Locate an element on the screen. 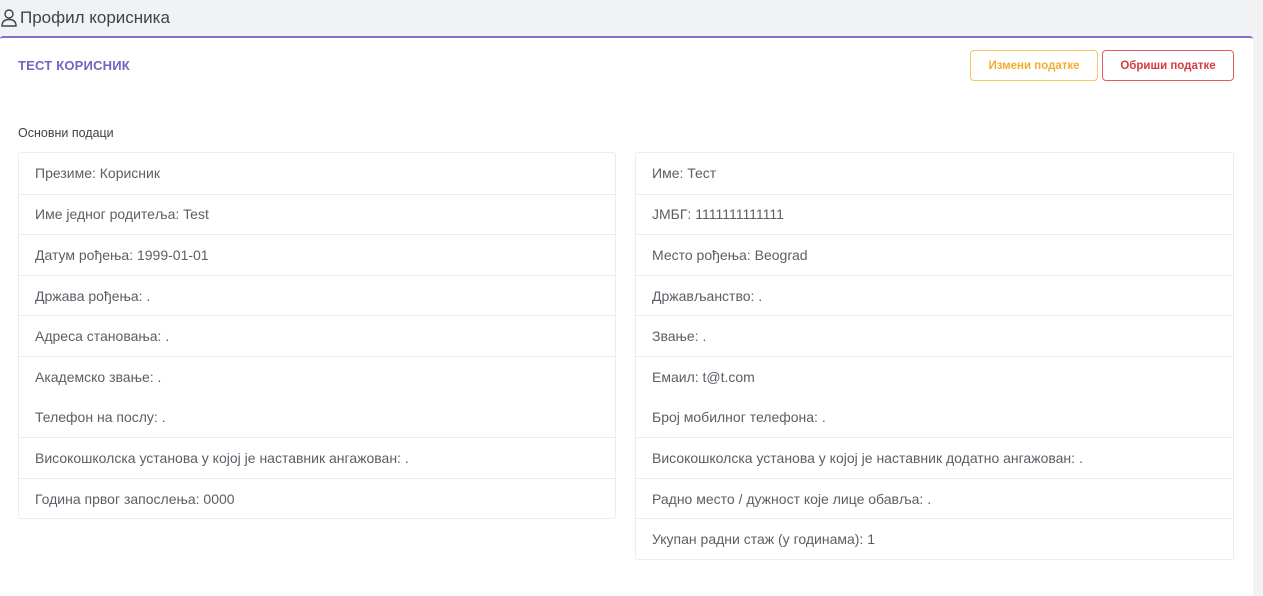  edit-data-button: Измени податке is located at coordinates (1034, 65).